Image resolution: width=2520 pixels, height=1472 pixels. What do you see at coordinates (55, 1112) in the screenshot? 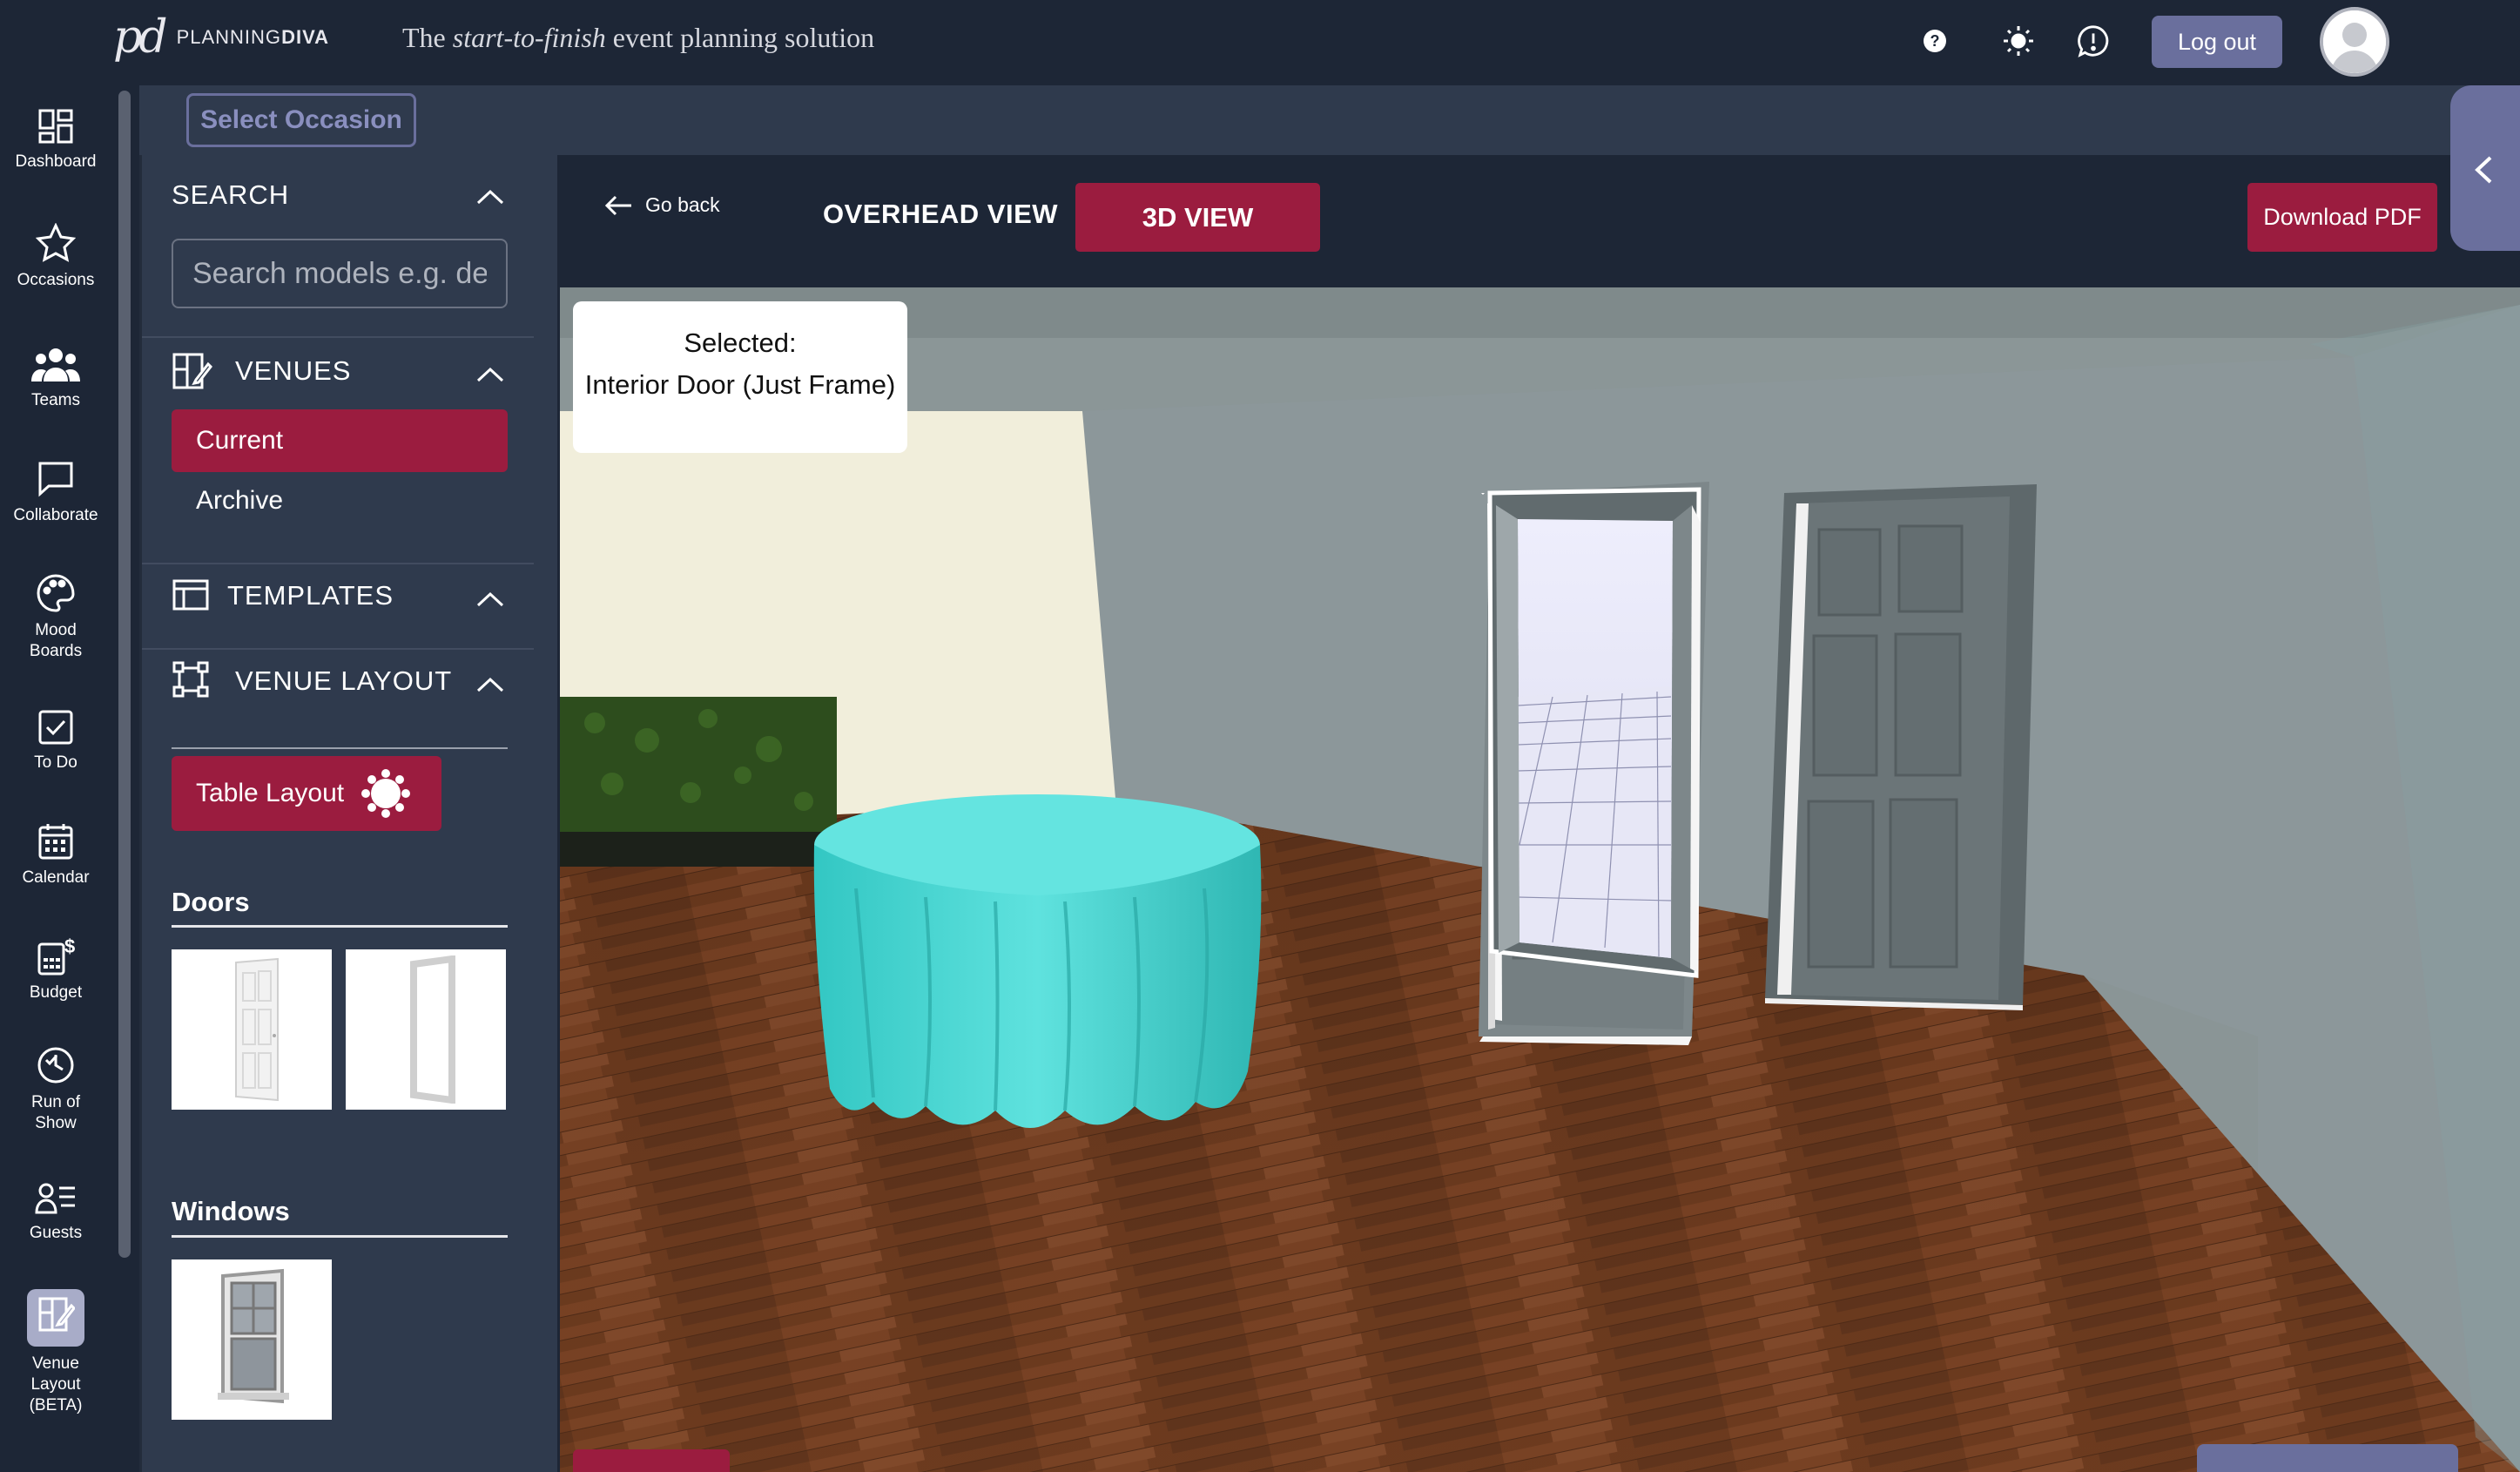
I see `nav-label: Run of Show` at bounding box center [55, 1112].